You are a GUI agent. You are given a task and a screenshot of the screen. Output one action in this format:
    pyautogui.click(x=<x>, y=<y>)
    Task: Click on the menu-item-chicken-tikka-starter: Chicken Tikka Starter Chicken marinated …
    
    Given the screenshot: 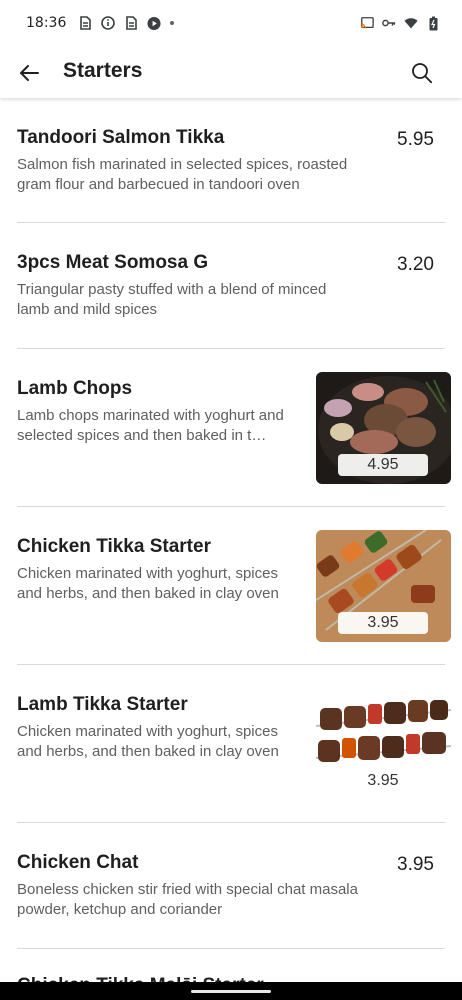 What is the action you would take?
    pyautogui.click(x=234, y=586)
    